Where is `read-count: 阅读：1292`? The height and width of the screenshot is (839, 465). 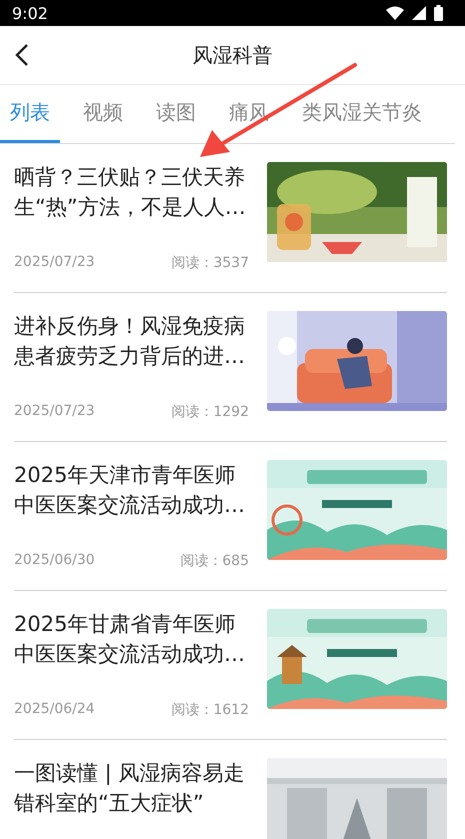
read-count: 阅读：1292 is located at coordinates (210, 412).